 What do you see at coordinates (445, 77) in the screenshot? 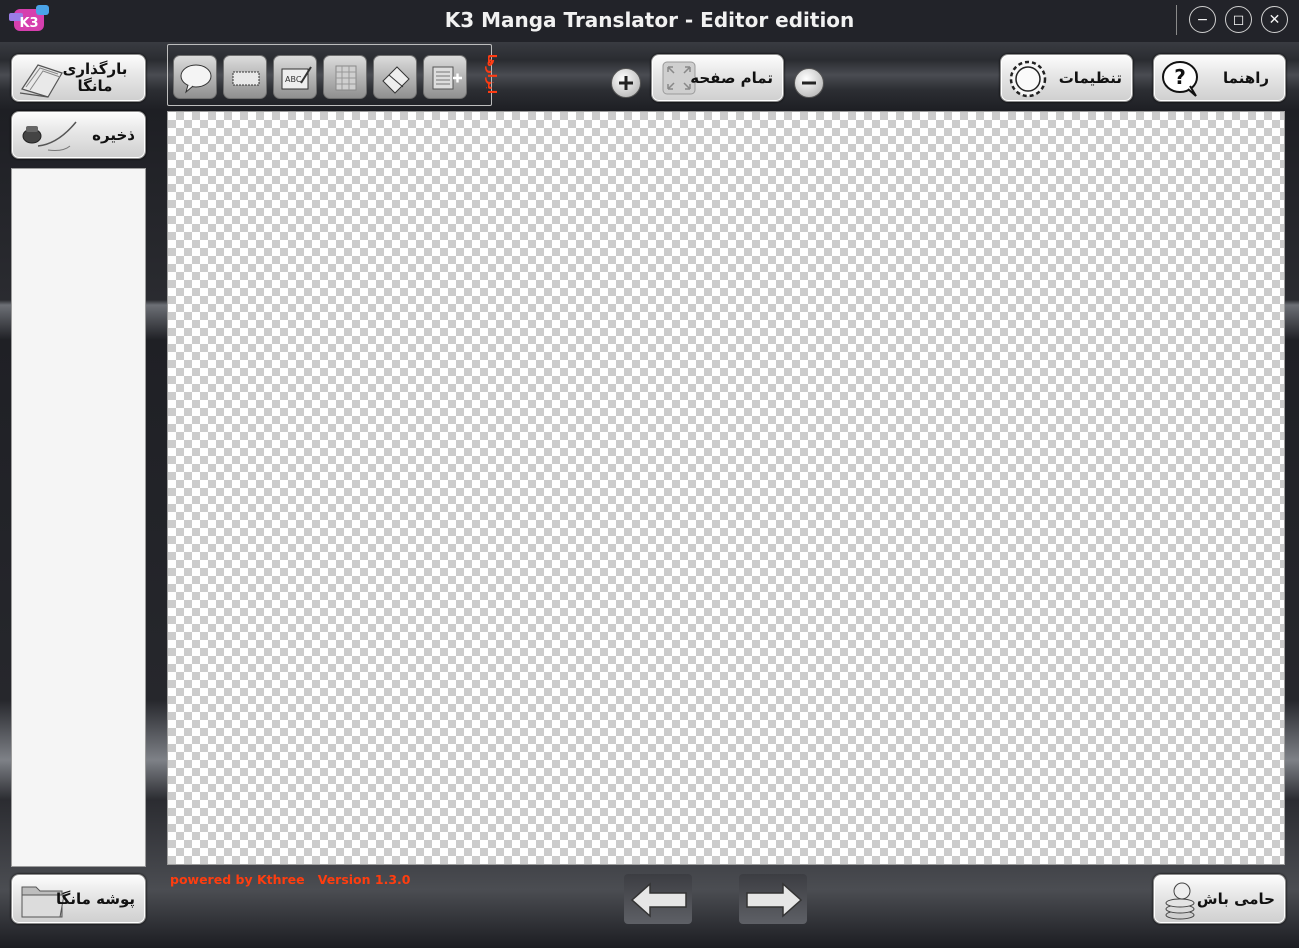
I see `add-text-block-tool` at bounding box center [445, 77].